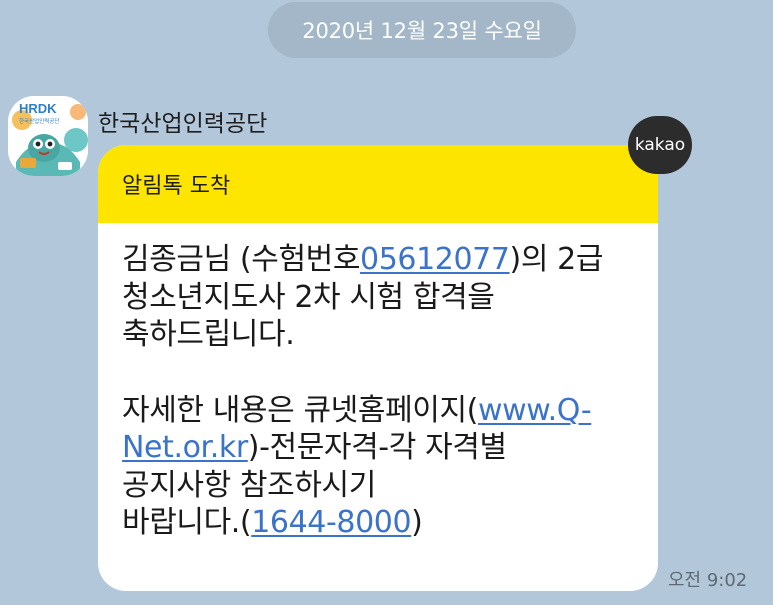  What do you see at coordinates (331, 522) in the screenshot?
I see `phone-number-link: 1644-8000` at bounding box center [331, 522].